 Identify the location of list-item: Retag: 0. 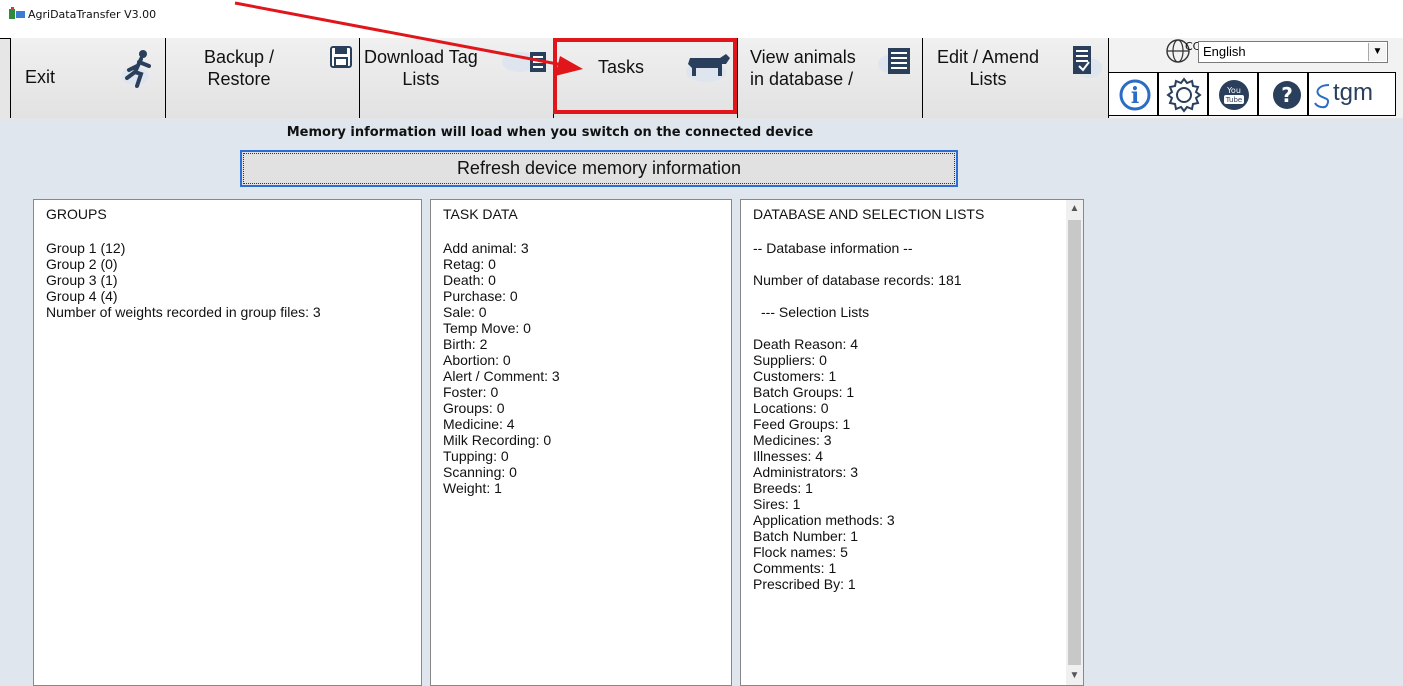
(469, 264).